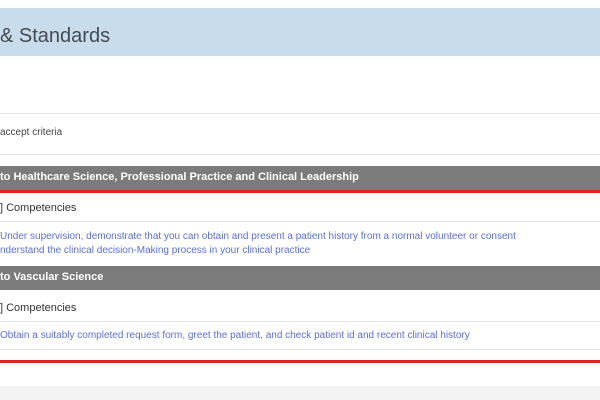 The width and height of the screenshot is (600, 400). What do you see at coordinates (300, 134) in the screenshot?
I see `criteria-row: accept criteria` at bounding box center [300, 134].